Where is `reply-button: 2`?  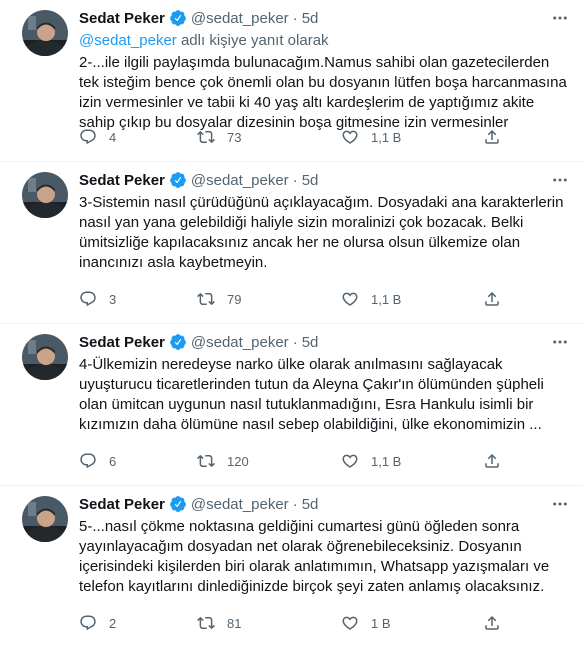
reply-button: 2 is located at coordinates (97, 623).